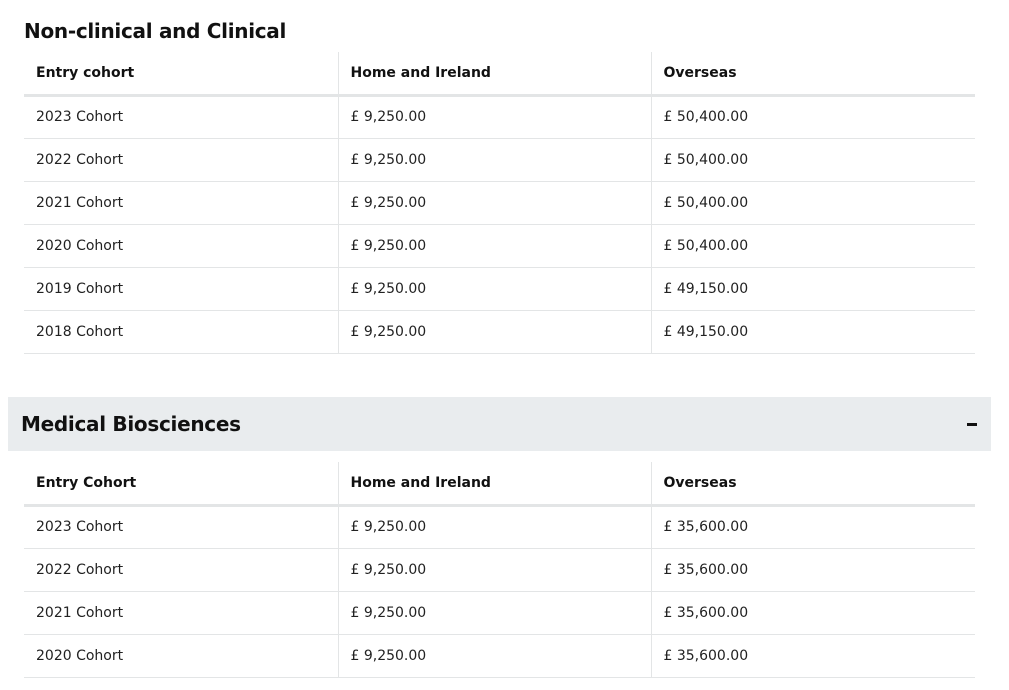  I want to click on table-header-row: Entry Cohort Home and Ireland Overseas, so click(499, 484).